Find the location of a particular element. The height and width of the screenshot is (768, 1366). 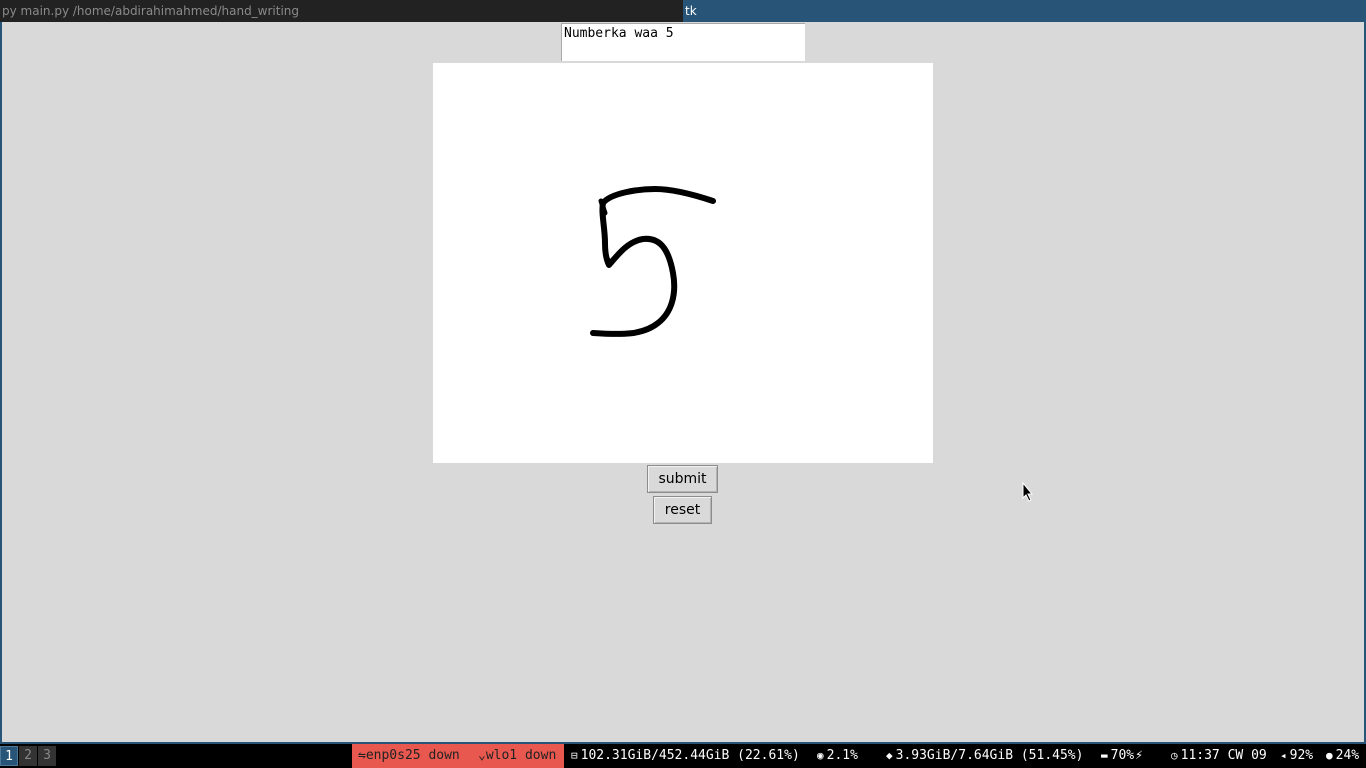

battery-status: ▬ 70%⚡ is located at coordinates (1122, 756).